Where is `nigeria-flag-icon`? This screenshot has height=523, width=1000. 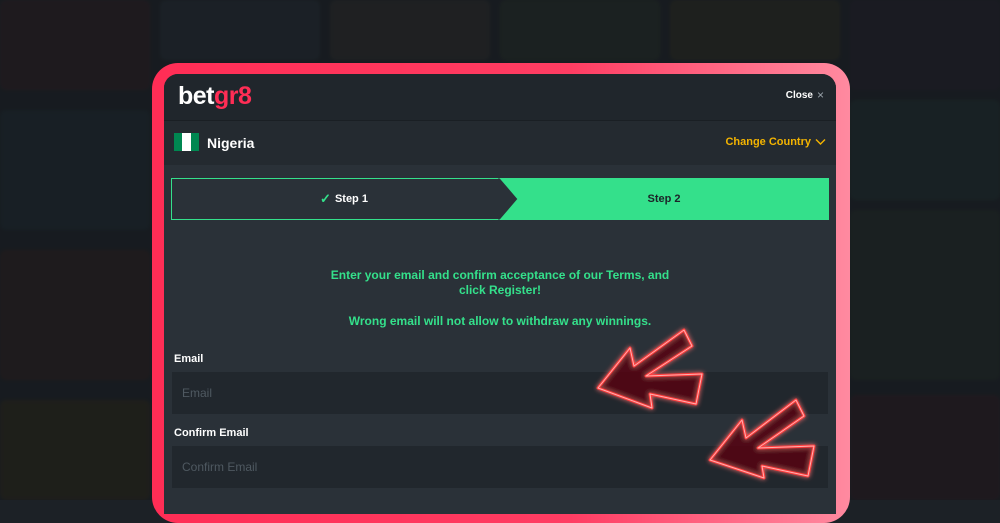
nigeria-flag-icon is located at coordinates (186, 142).